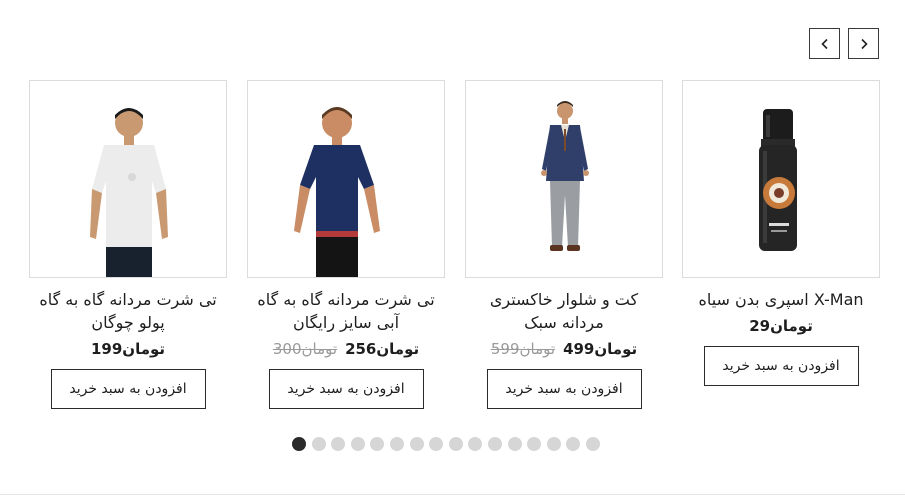  I want to click on current-price: تومان29, so click(781, 326).